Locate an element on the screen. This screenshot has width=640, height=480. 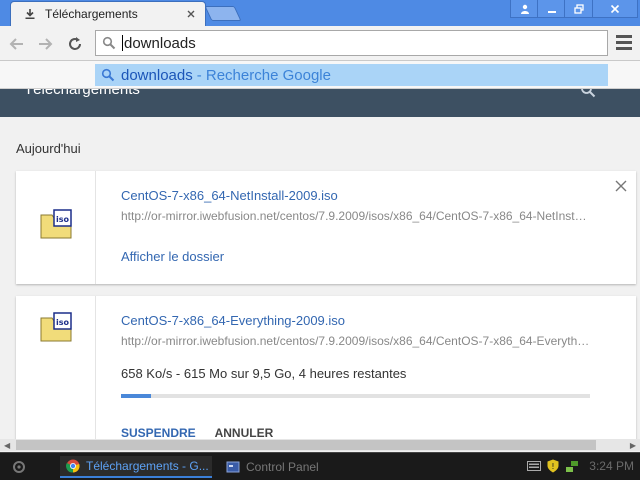
forward-button is located at coordinates (45, 44).